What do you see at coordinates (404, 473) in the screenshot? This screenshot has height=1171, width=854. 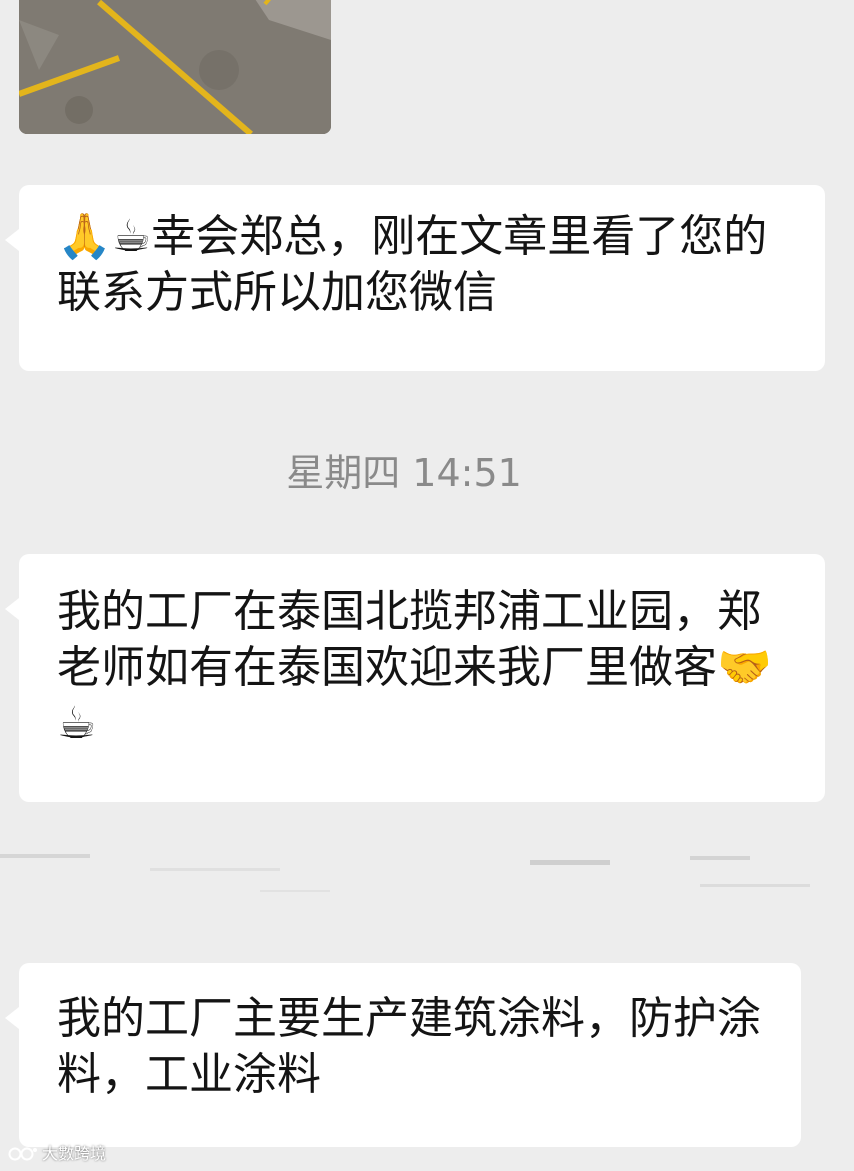 I see `timestamp: 星期四 14:51` at bounding box center [404, 473].